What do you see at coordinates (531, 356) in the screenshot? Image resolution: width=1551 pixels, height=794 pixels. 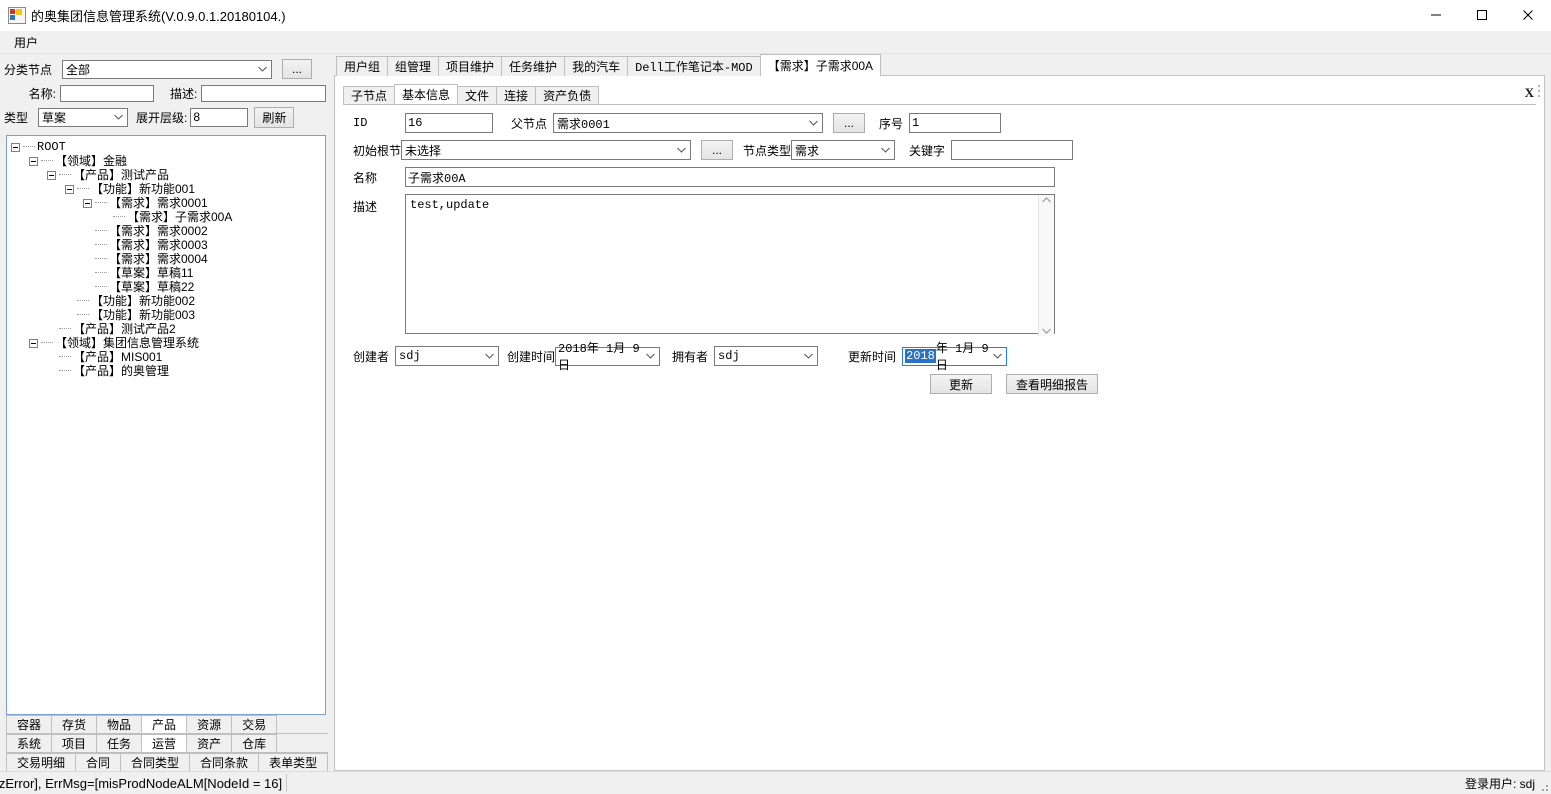 I see `create-time-label: 创建时间` at bounding box center [531, 356].